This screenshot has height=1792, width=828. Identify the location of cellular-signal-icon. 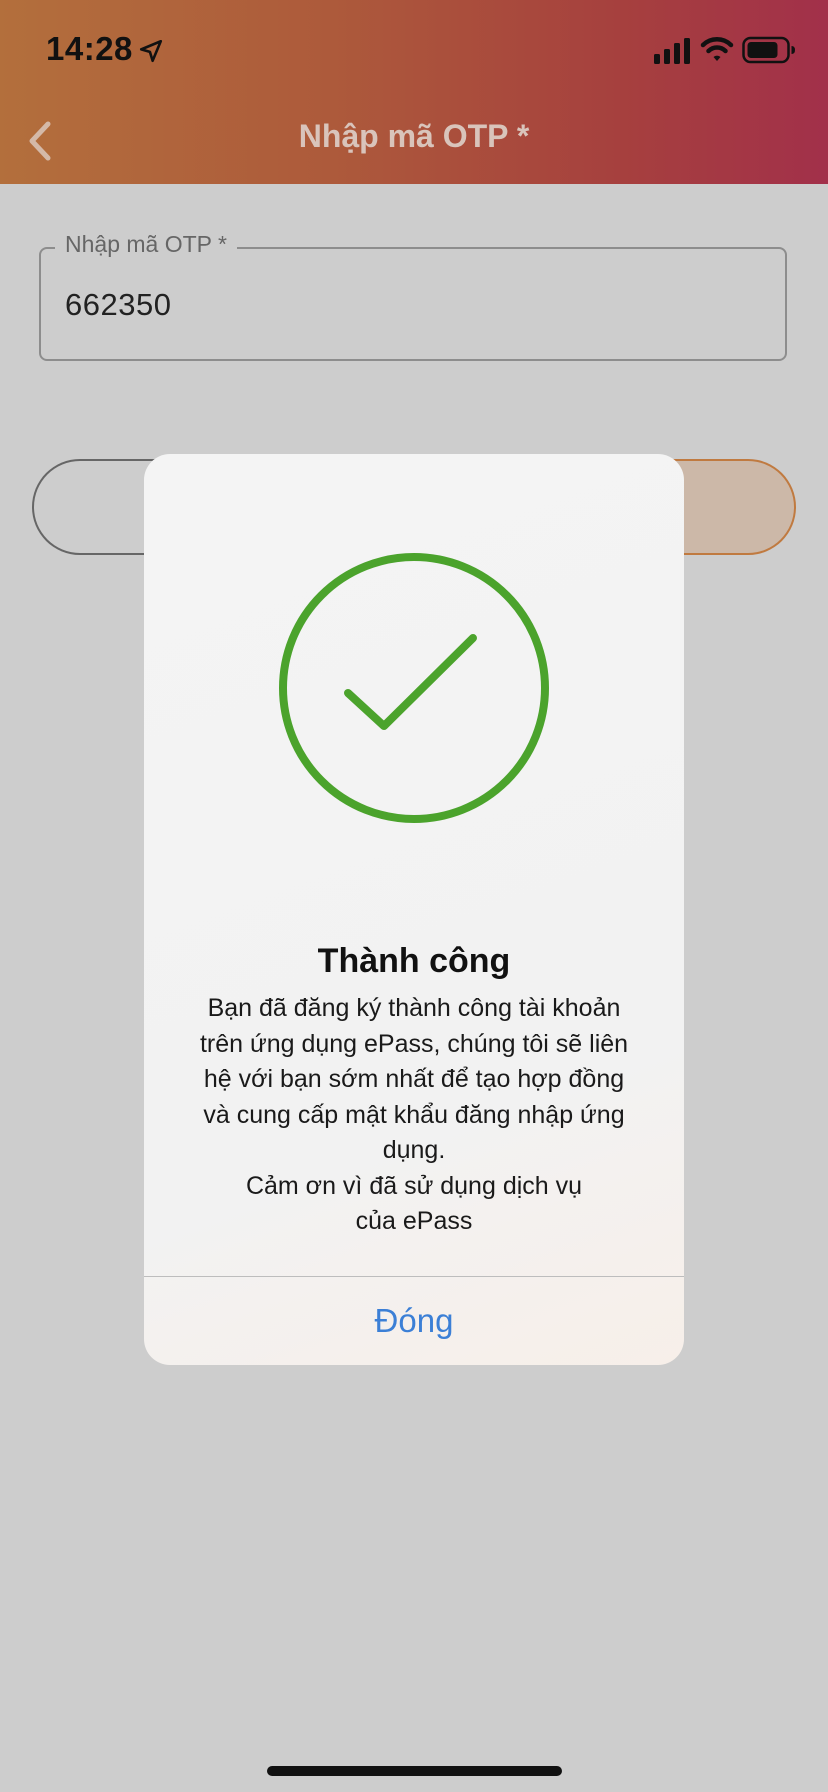
(672, 51).